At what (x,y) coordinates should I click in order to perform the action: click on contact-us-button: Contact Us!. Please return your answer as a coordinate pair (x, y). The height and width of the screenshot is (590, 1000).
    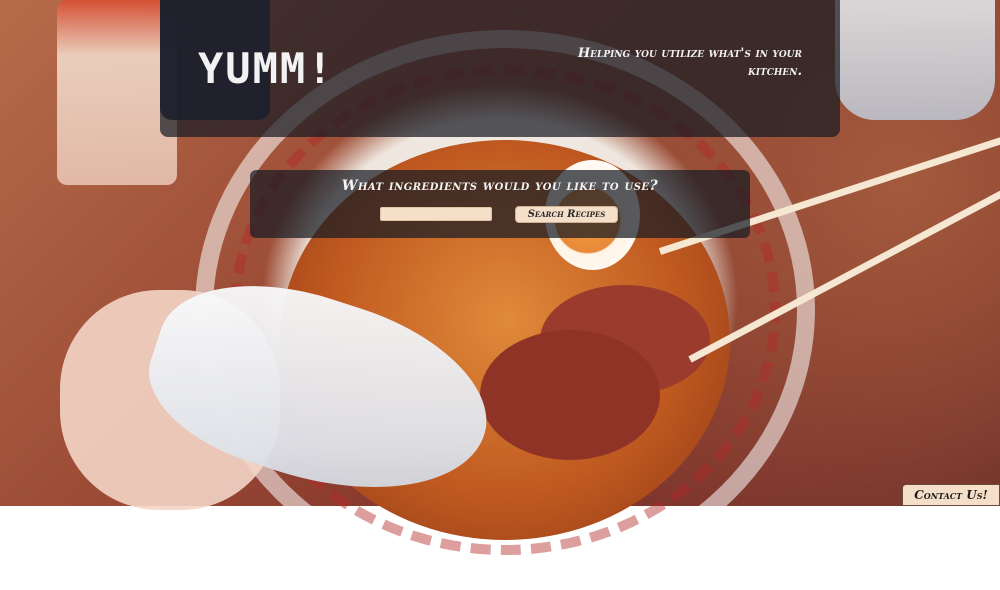
    Looking at the image, I should click on (951, 495).